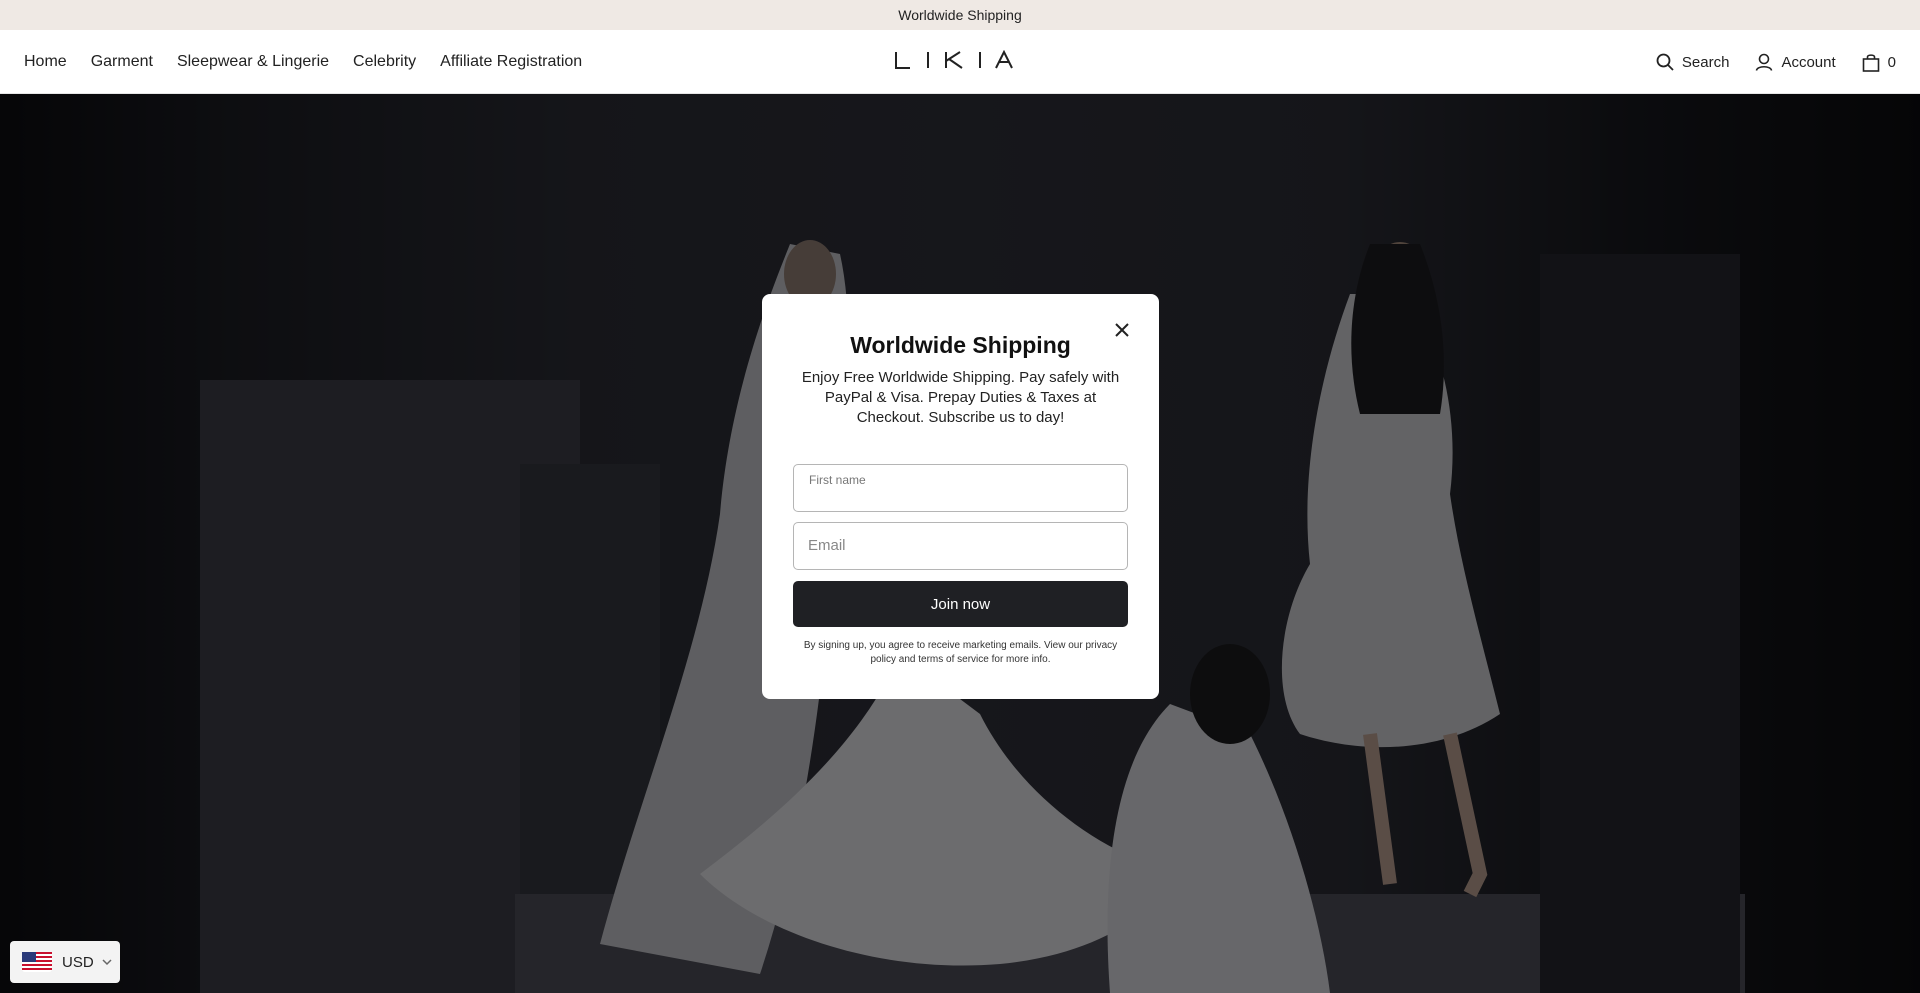  What do you see at coordinates (384, 62) in the screenshot?
I see `nav-item-celebrity: Celebrity` at bounding box center [384, 62].